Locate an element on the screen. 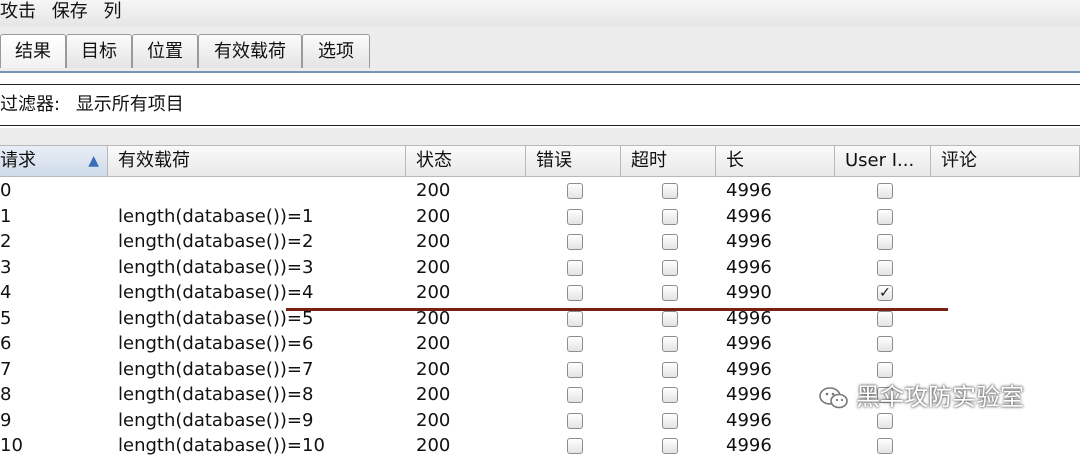 This screenshot has width=1080, height=459. col-request-label: 请求 is located at coordinates (18, 160).